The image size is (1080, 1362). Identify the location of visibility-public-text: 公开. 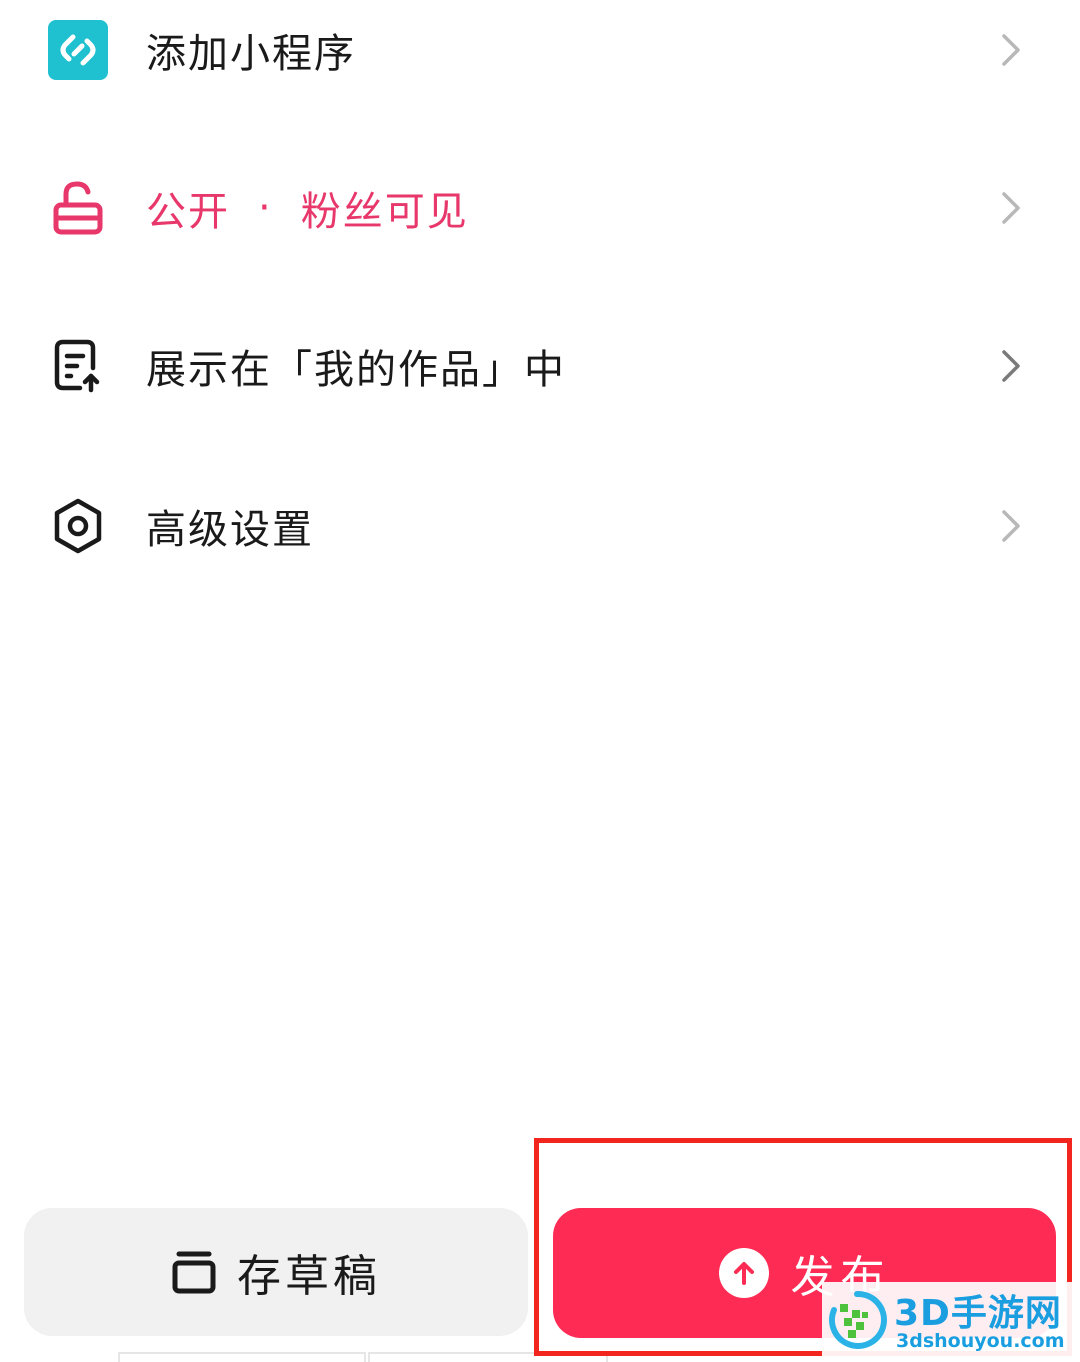
(188, 212).